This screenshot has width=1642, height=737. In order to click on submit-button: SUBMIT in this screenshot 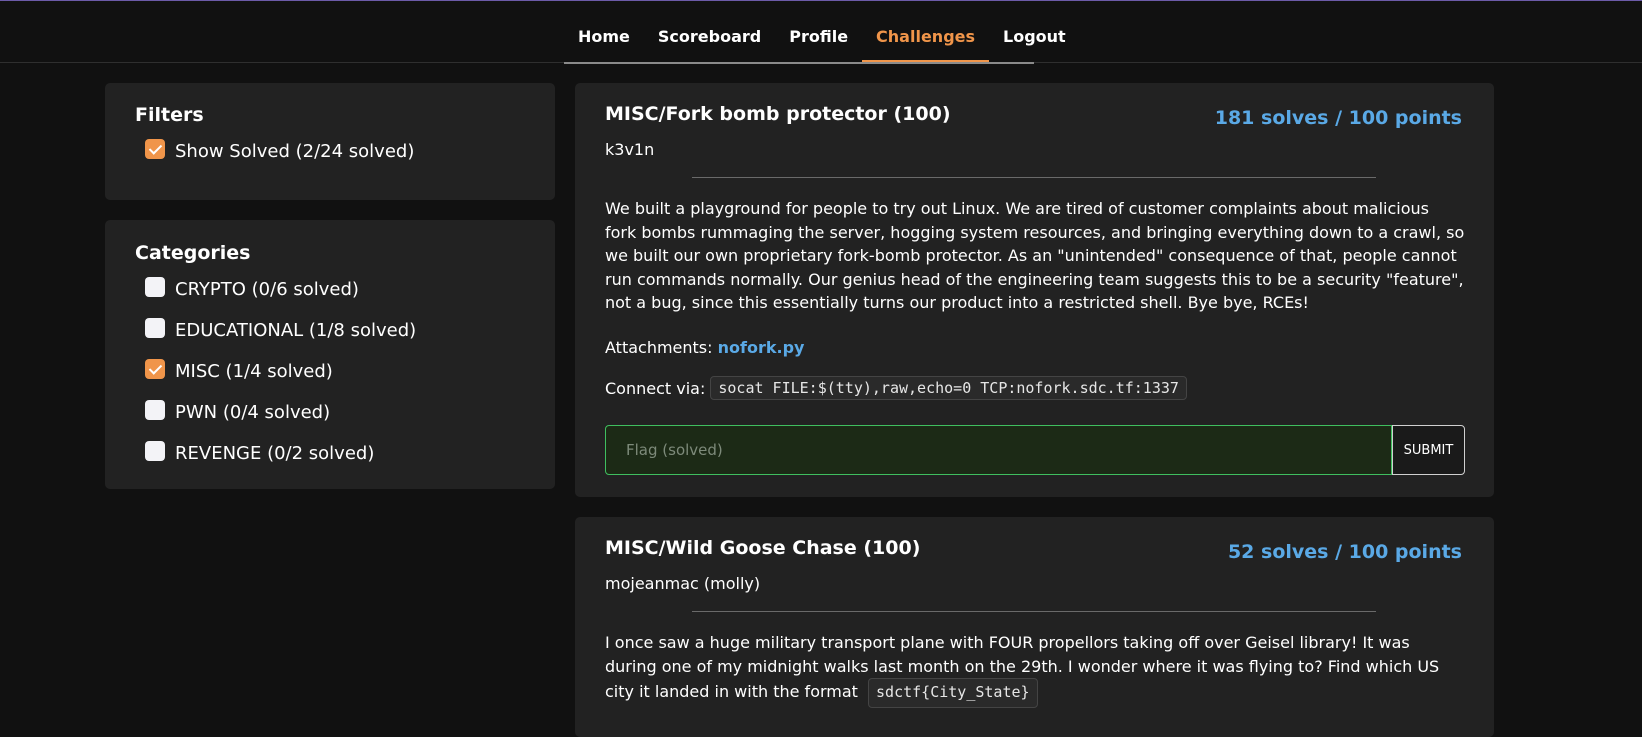, I will do `click(1428, 450)`.